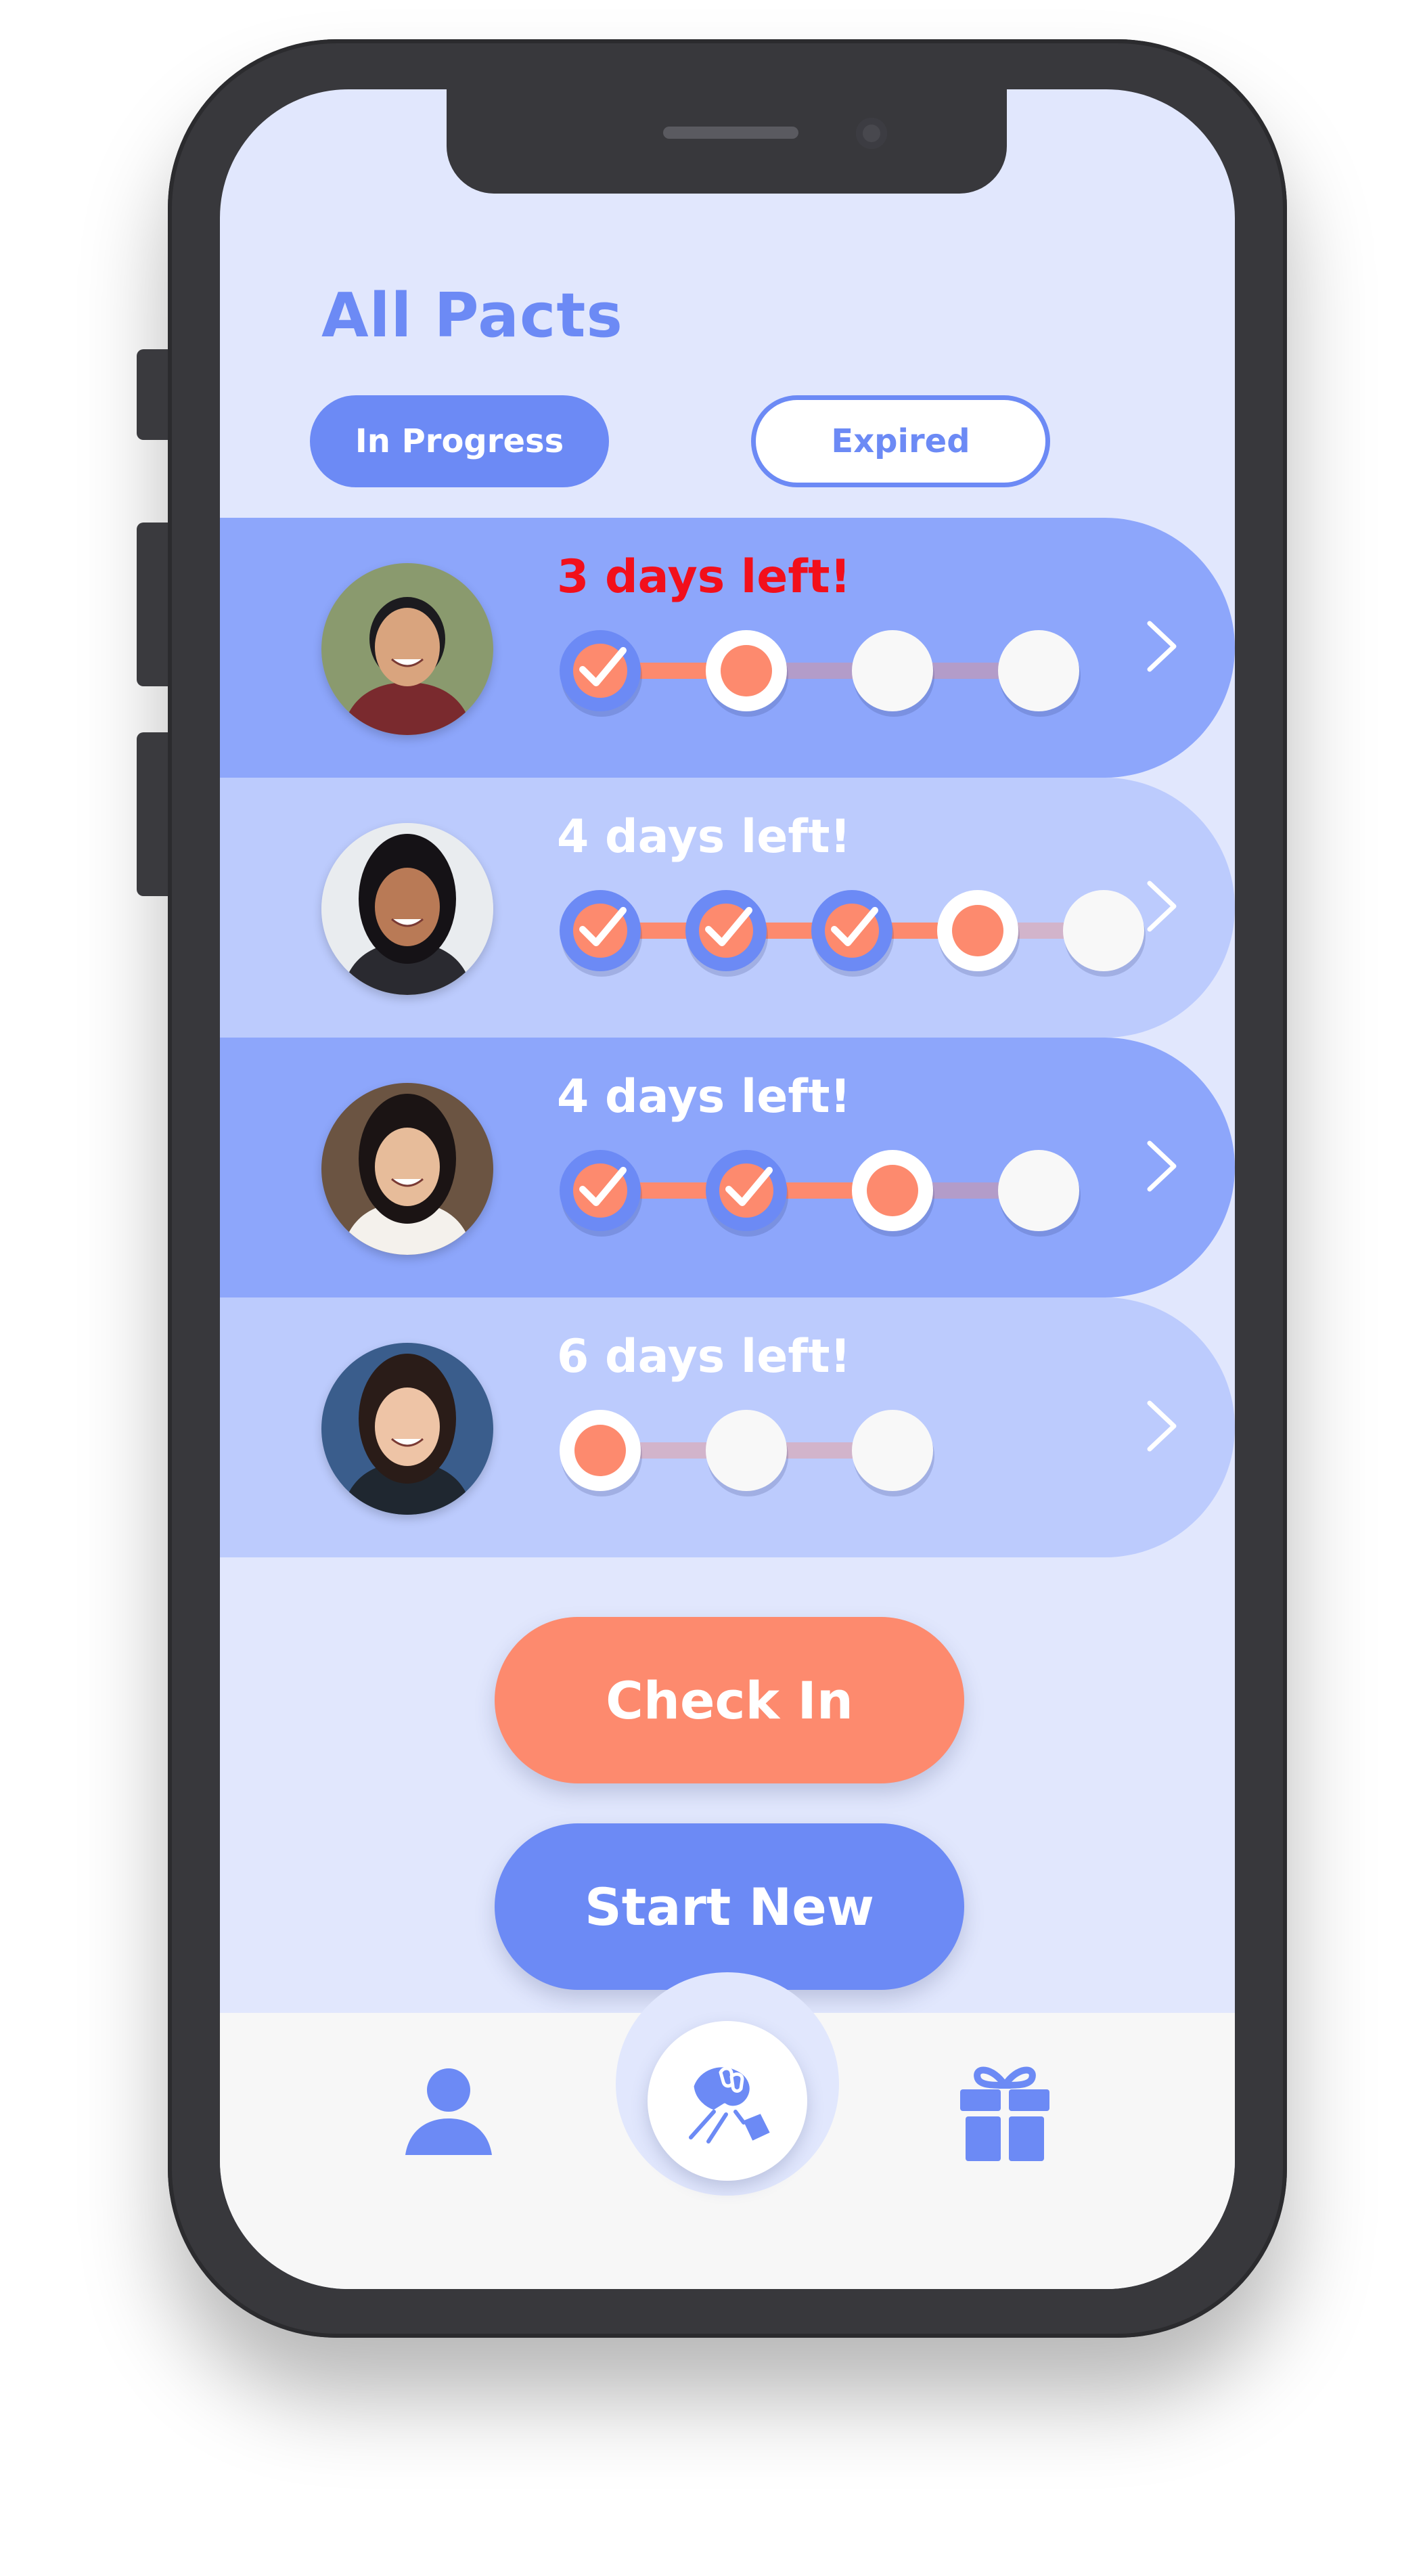 Image resolution: width=1425 pixels, height=2576 pixels. I want to click on pact-row: 6 days left!, so click(727, 1427).